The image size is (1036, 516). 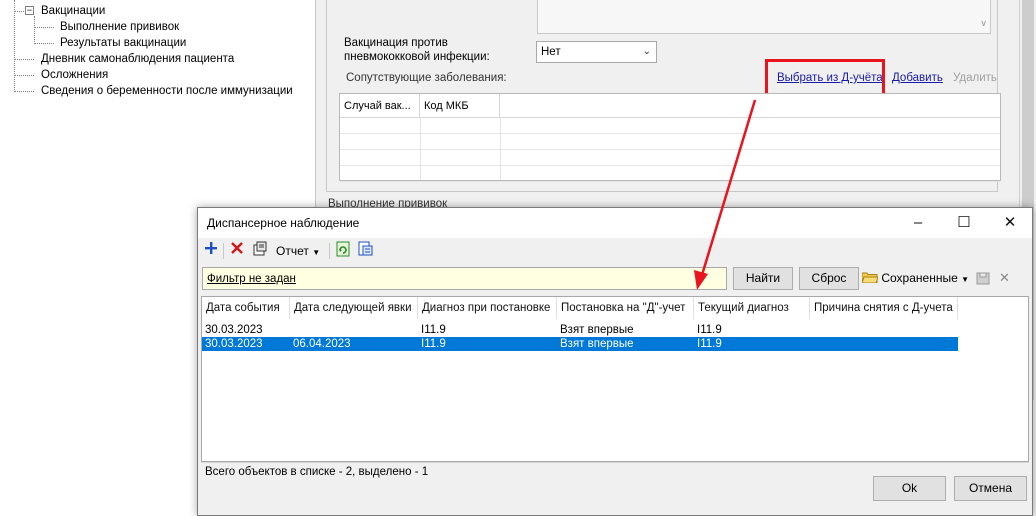 I want to click on col-header-current-diagnosis: Текущий диагноз, so click(x=752, y=308).